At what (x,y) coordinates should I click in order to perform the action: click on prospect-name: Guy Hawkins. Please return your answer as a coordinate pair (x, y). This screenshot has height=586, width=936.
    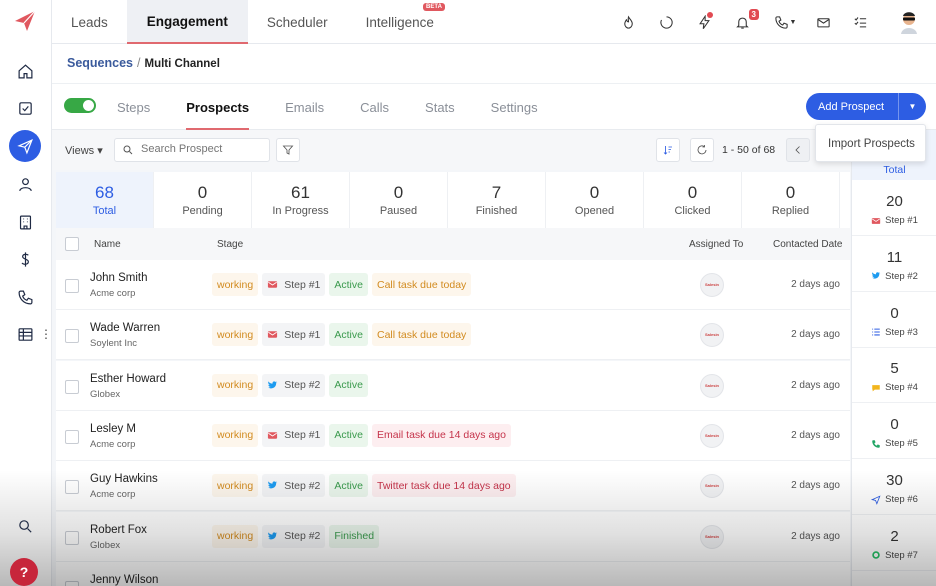
    Looking at the image, I should click on (124, 479).